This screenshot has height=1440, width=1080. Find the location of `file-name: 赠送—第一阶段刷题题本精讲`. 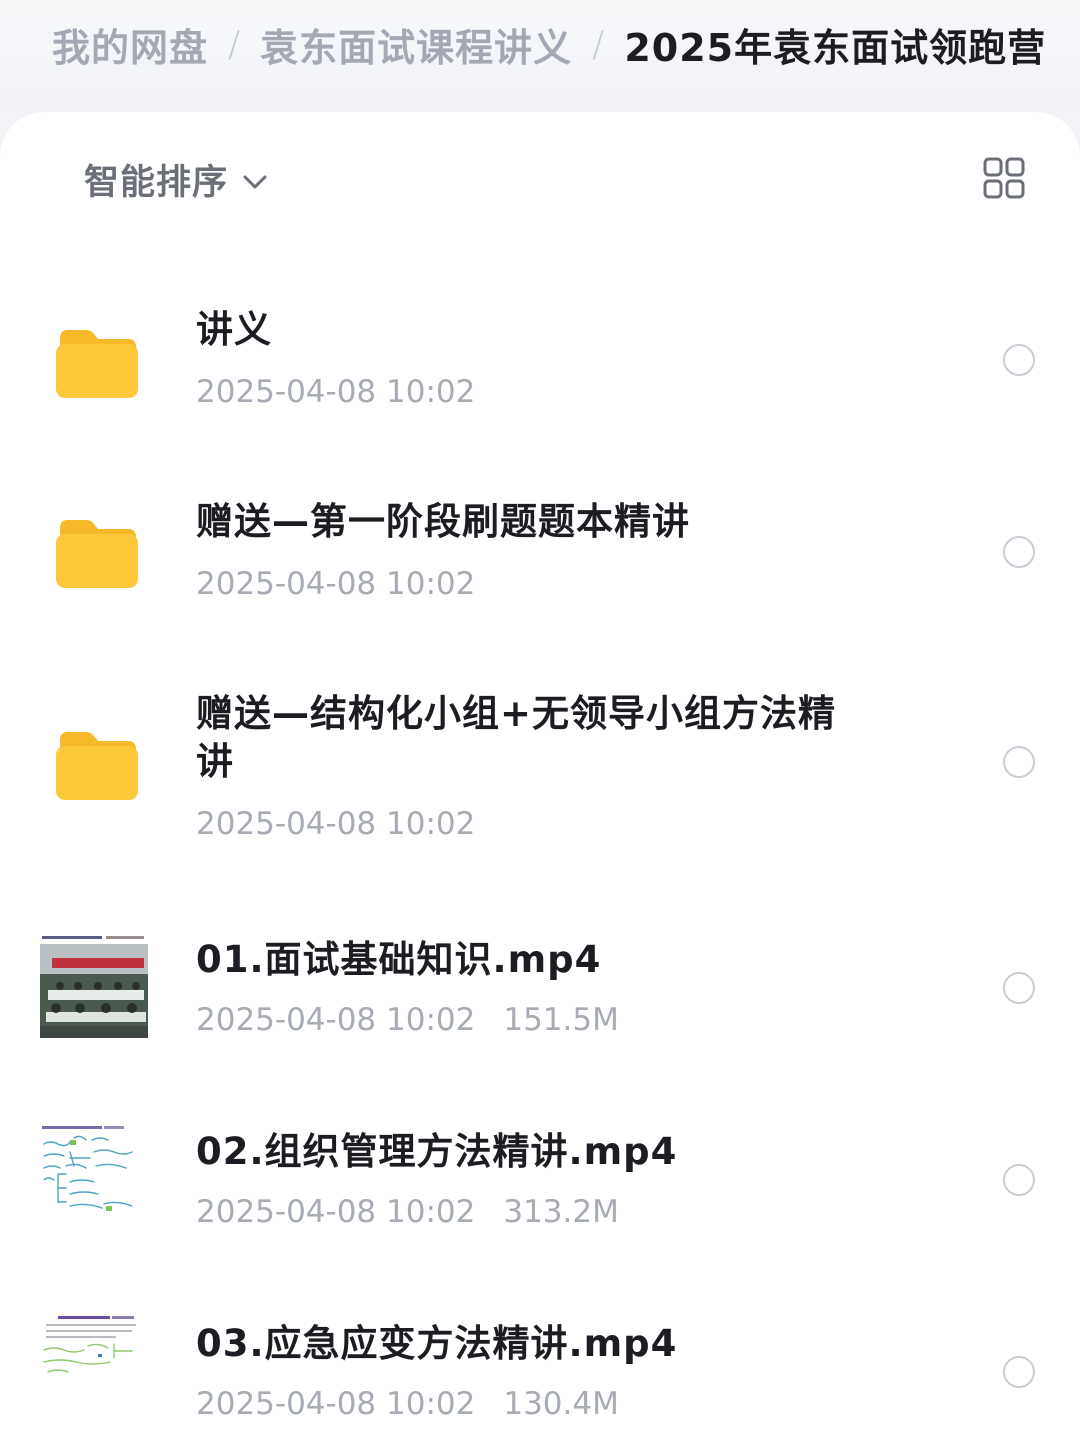

file-name: 赠送—第一阶段刷题题本精讲 is located at coordinates (443, 521).